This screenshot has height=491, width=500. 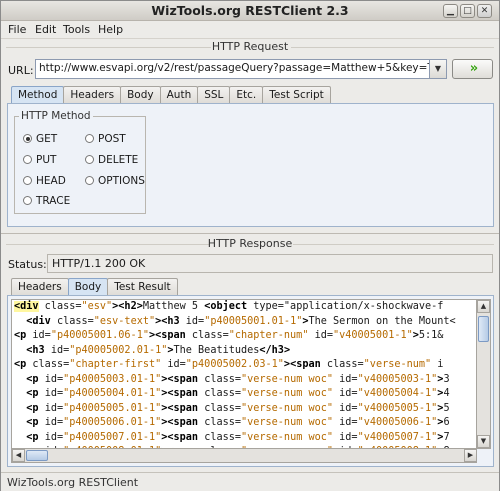 What do you see at coordinates (250, 30) in the screenshot?
I see `menu-bar: File Edit Tools Help` at bounding box center [250, 30].